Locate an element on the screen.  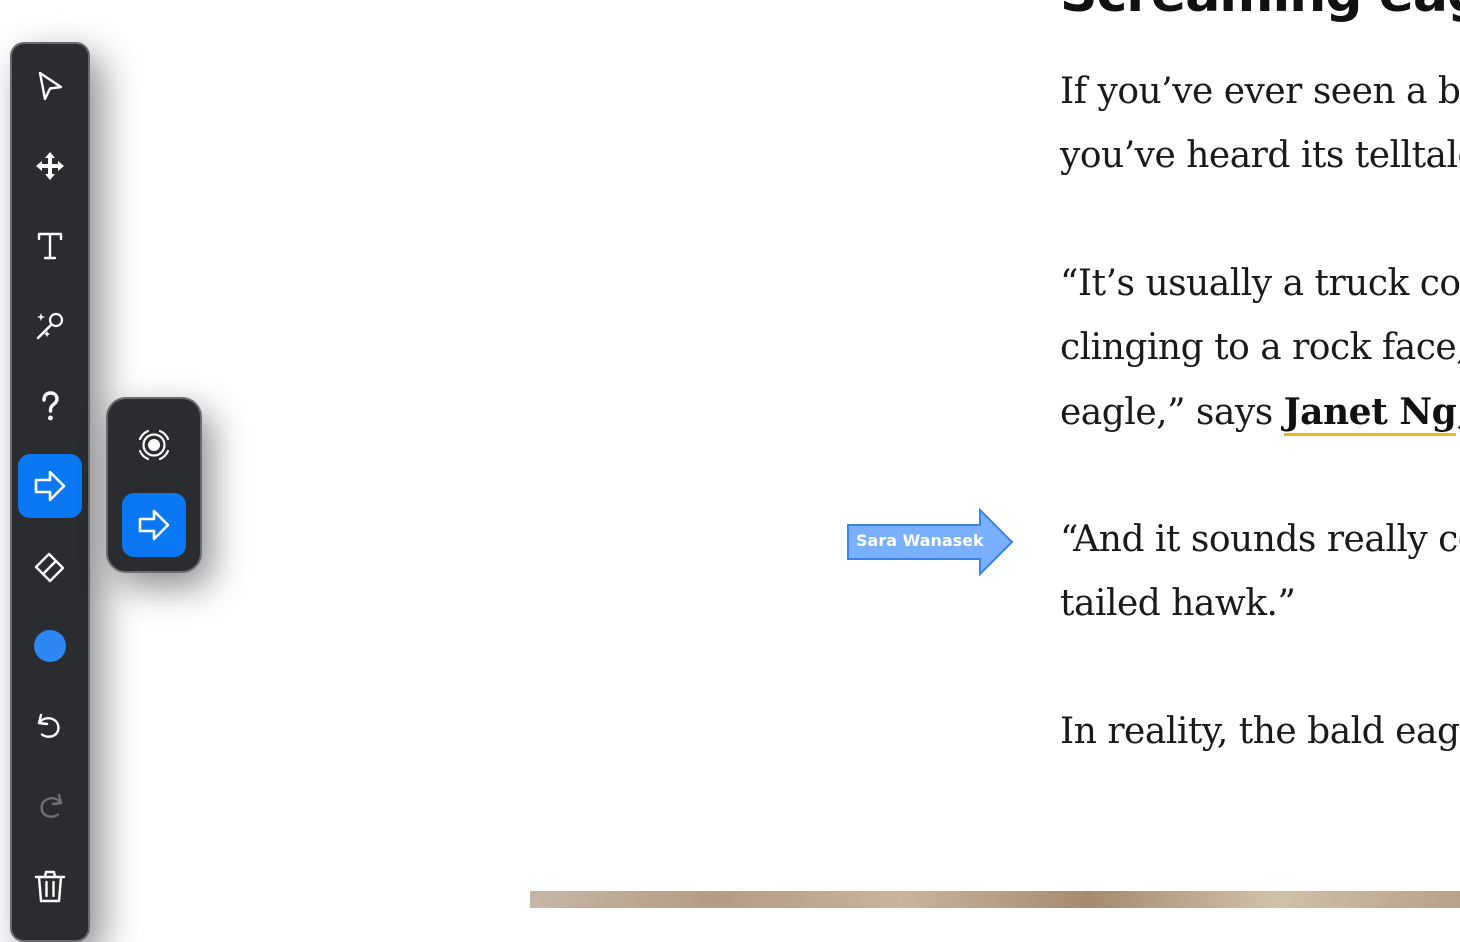
arrow-tool-button is located at coordinates (50, 486).